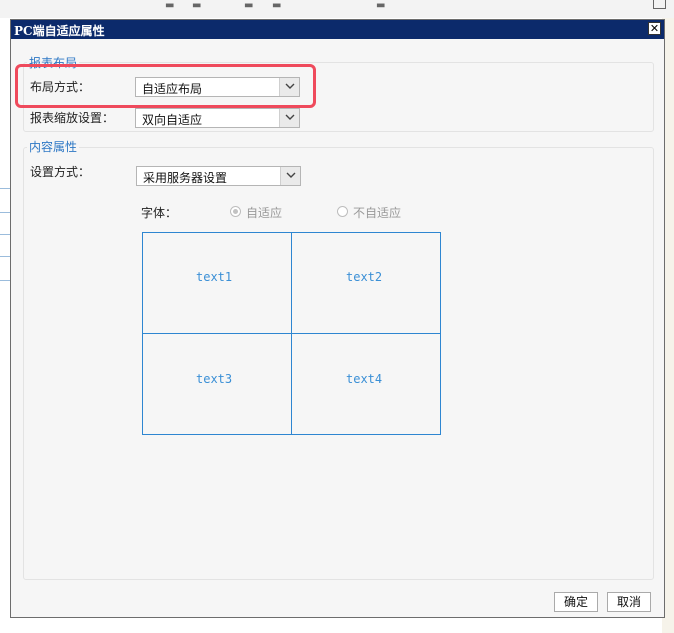 The image size is (674, 633). What do you see at coordinates (217, 118) in the screenshot?
I see `report-scale-select: 双向自适应` at bounding box center [217, 118].